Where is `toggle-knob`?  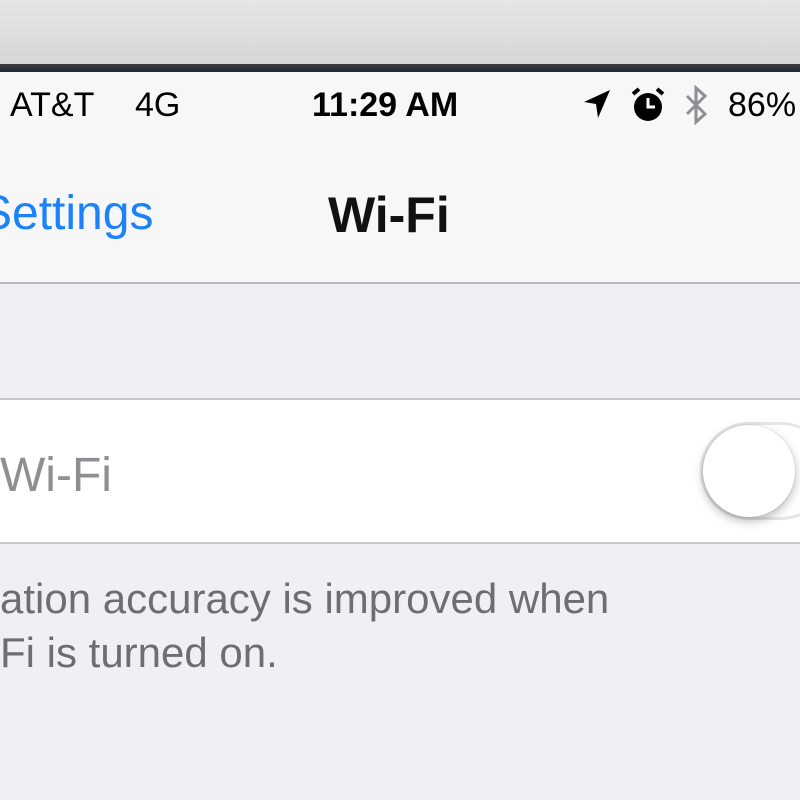
toggle-knob is located at coordinates (749, 471).